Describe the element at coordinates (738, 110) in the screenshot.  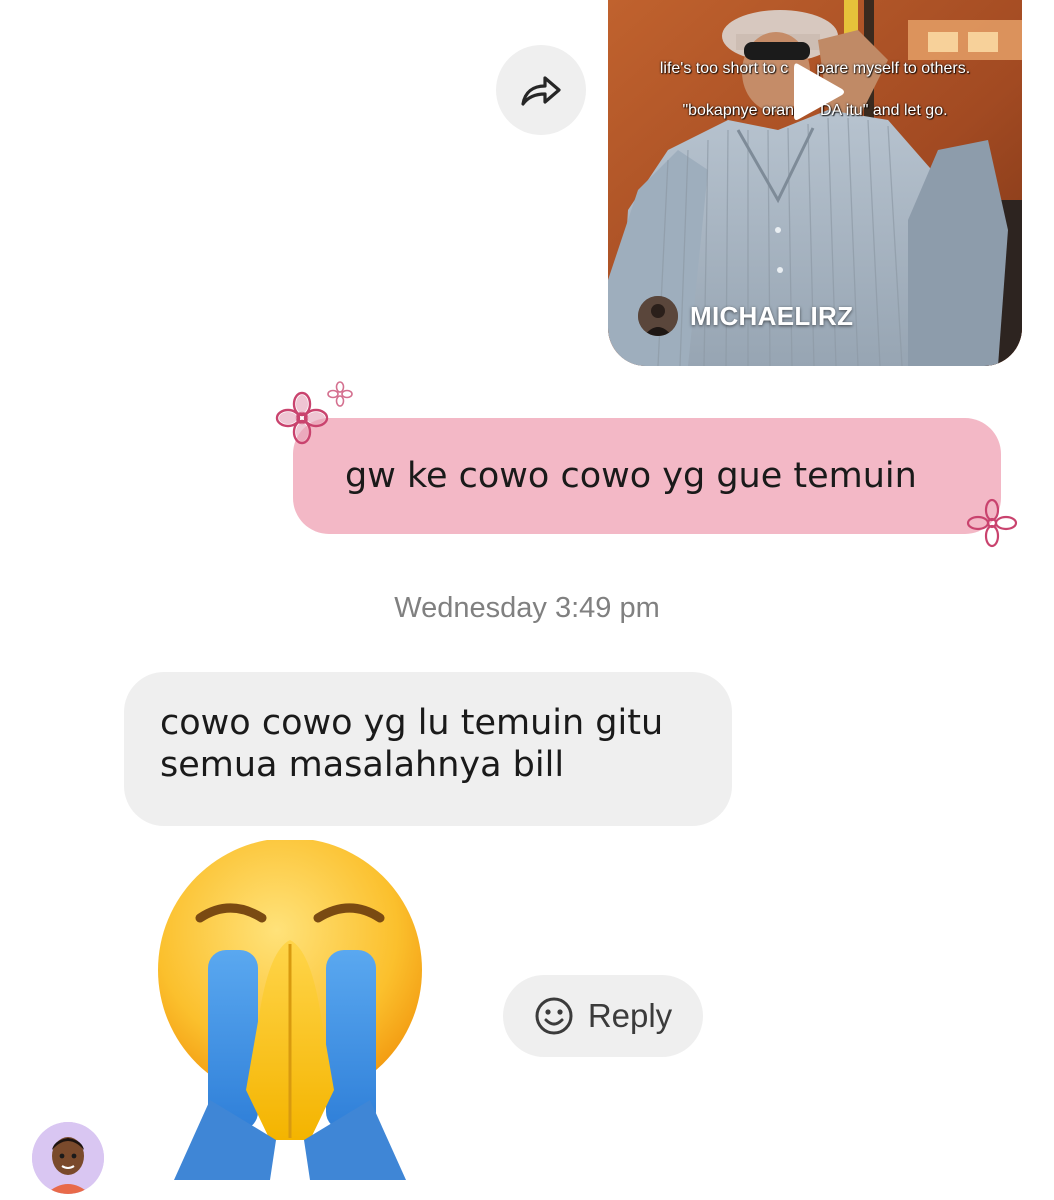
I see `caption-line: "bokapnye oran` at that location.